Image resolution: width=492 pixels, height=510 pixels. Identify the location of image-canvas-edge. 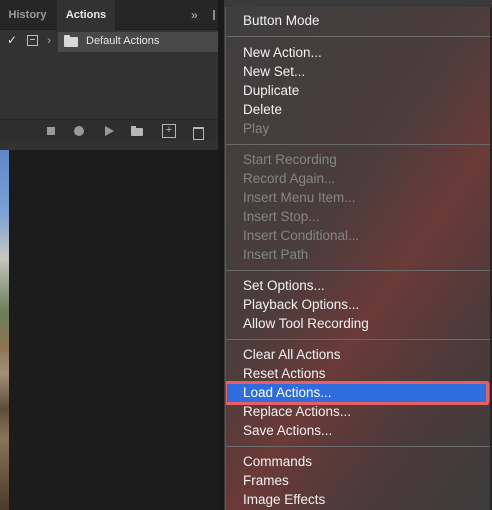
(4, 330).